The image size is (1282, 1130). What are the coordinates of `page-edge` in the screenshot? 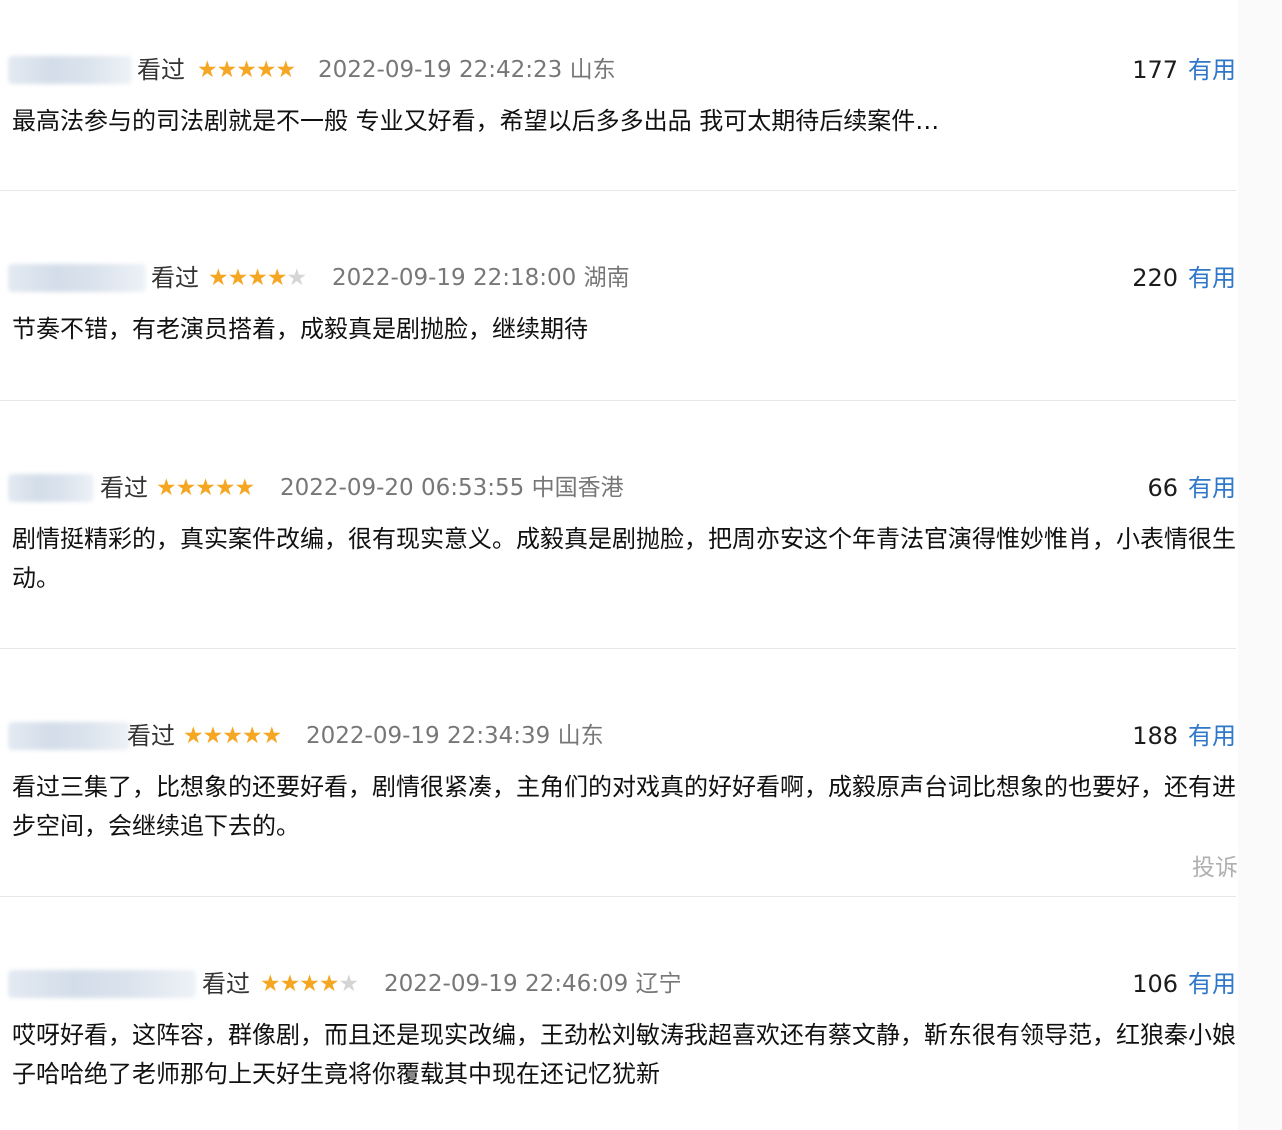 It's located at (1260, 565).